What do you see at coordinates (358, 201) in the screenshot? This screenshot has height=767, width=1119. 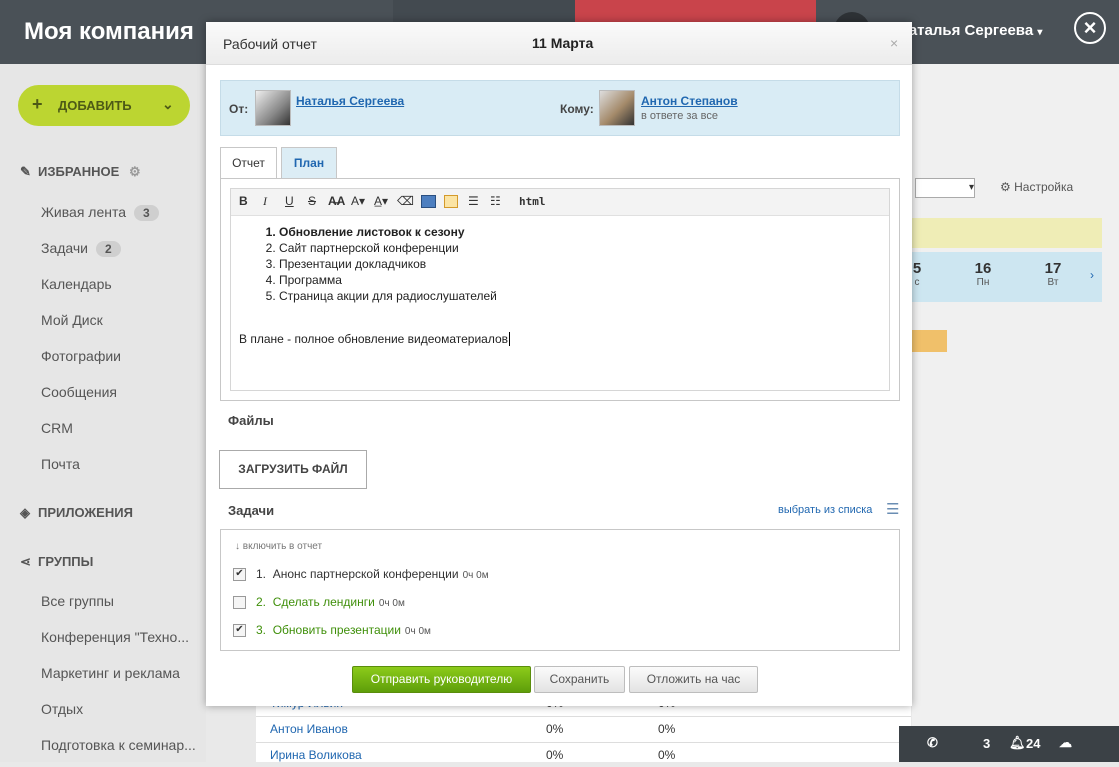 I see `font-size-icon: A▾` at bounding box center [358, 201].